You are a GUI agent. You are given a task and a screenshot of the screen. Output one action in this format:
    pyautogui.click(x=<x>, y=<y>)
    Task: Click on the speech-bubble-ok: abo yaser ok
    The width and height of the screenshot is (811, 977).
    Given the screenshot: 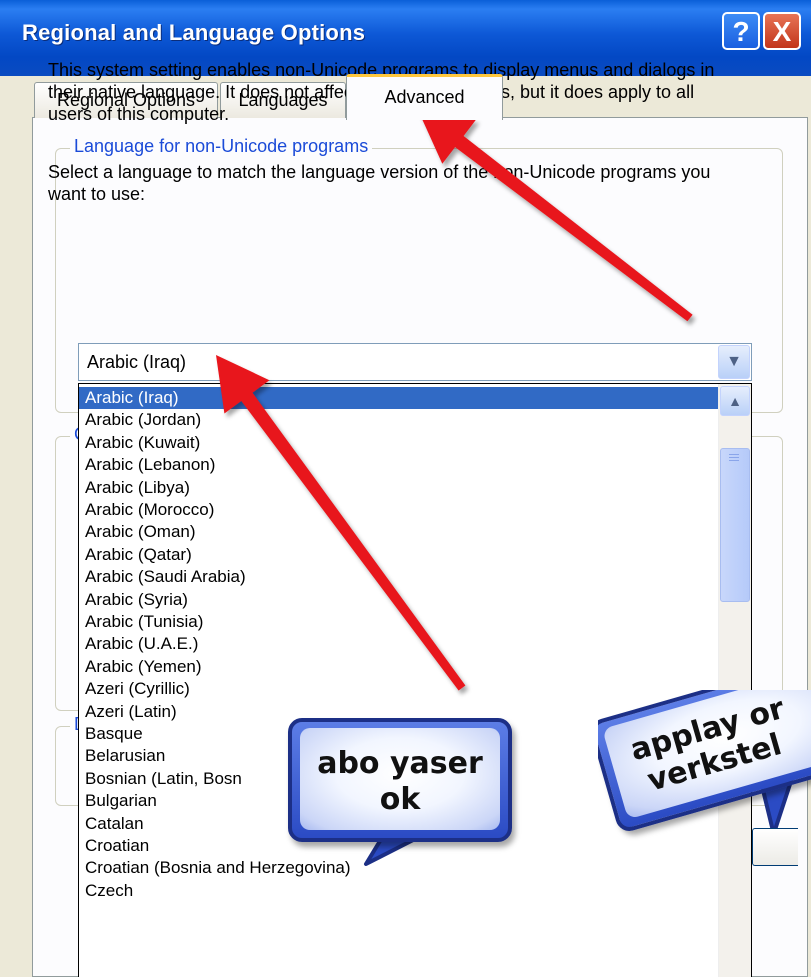 What is the action you would take?
    pyautogui.click(x=404, y=793)
    